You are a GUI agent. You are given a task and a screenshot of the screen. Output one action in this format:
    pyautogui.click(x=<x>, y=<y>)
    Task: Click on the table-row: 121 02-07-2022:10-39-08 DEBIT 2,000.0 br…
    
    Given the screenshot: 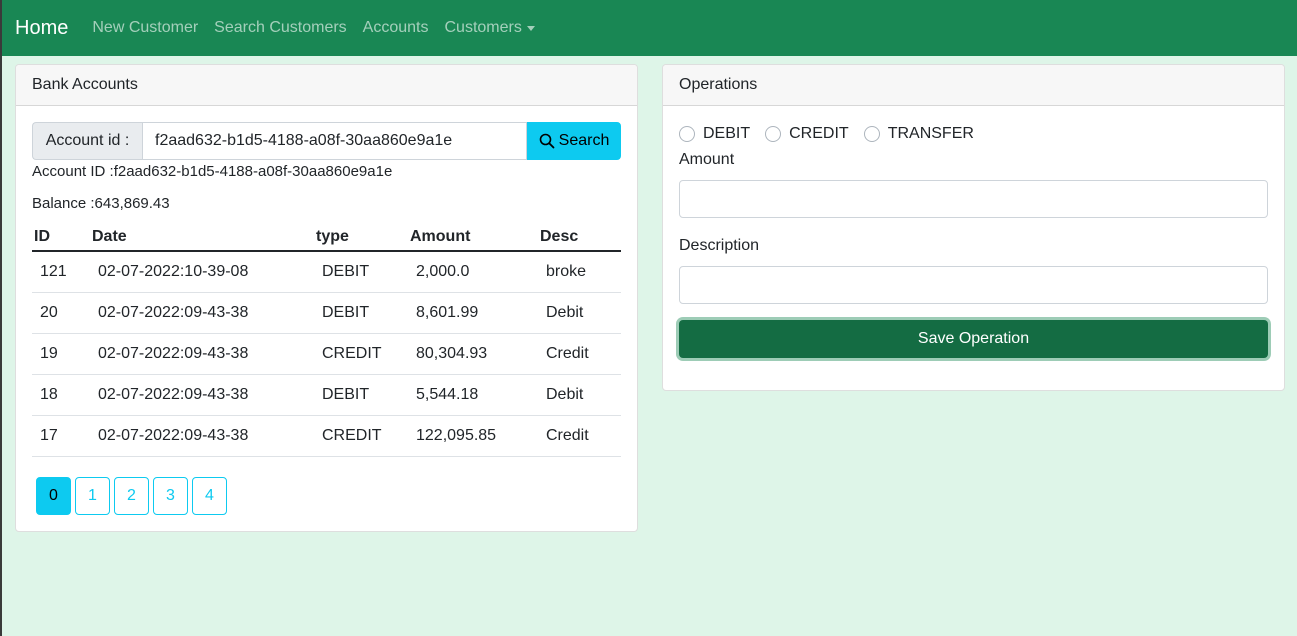 What is the action you would take?
    pyautogui.click(x=326, y=272)
    